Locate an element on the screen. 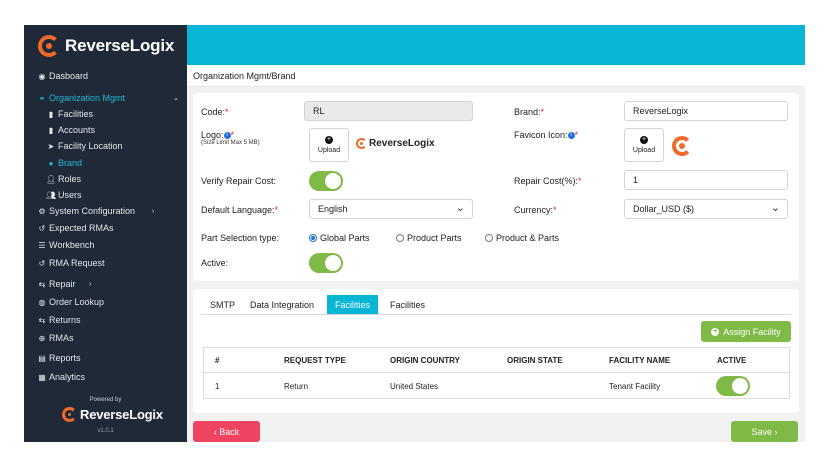  logo-size-hint: (Size Limit Max 5 MB) is located at coordinates (230, 143).